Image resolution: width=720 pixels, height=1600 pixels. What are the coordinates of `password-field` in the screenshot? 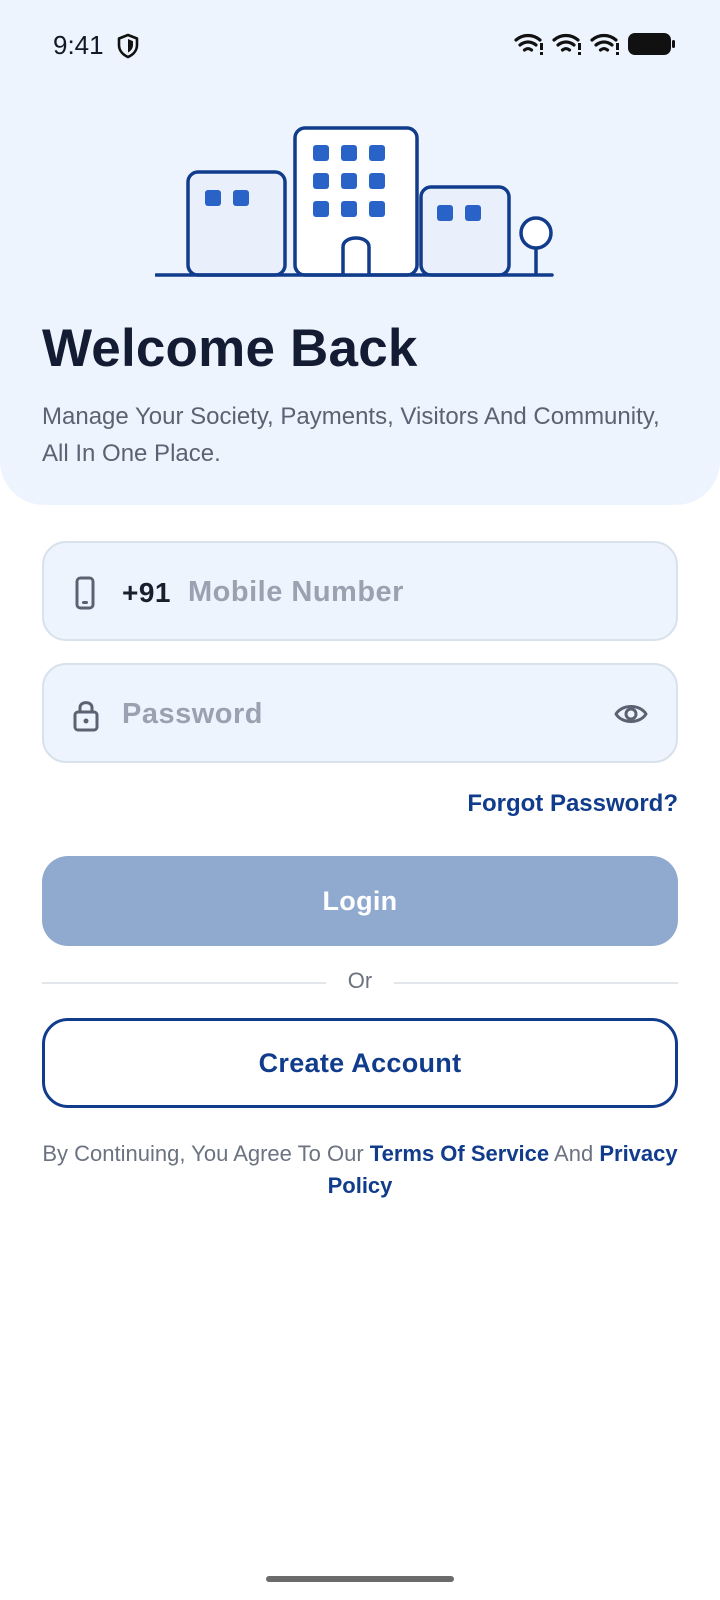 It's located at (360, 713).